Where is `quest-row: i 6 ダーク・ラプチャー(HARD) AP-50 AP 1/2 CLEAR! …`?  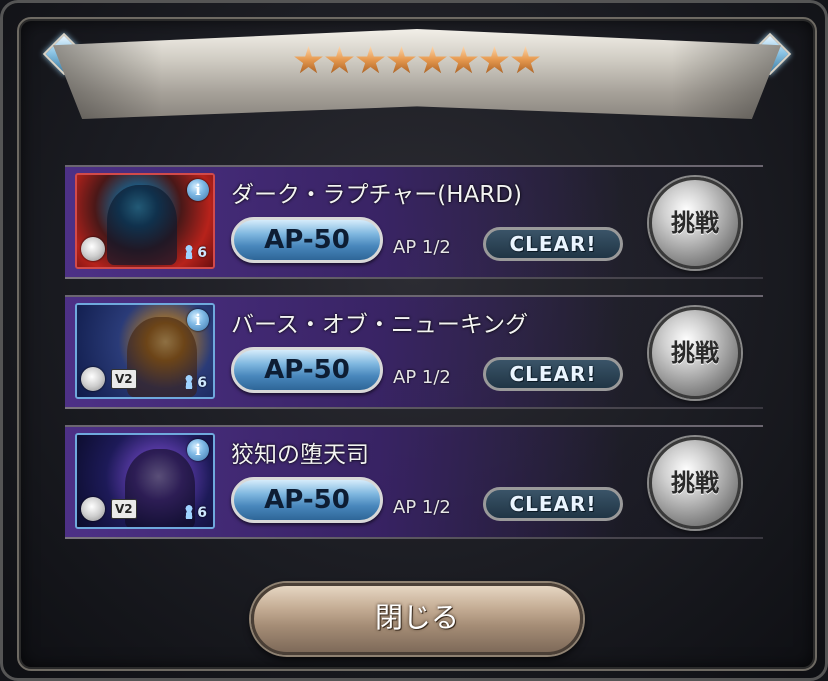
quest-row: i 6 ダーク・ラプチャー(HARD) AP-50 AP 1/2 CLEAR! … is located at coordinates (414, 222).